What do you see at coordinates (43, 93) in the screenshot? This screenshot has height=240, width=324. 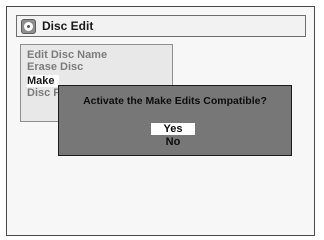 I see `menu-item-disc-protect: Disc F` at bounding box center [43, 93].